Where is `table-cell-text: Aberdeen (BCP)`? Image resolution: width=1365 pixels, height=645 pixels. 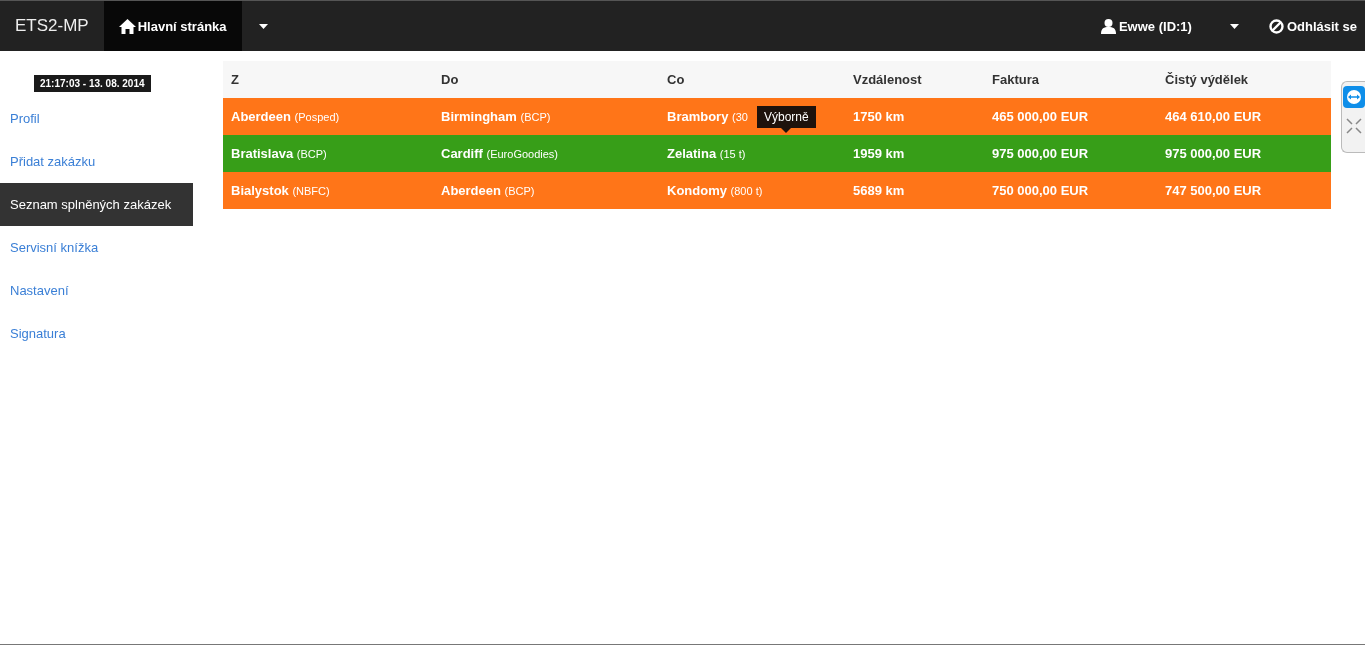 table-cell-text: Aberdeen (BCP) is located at coordinates (488, 190).